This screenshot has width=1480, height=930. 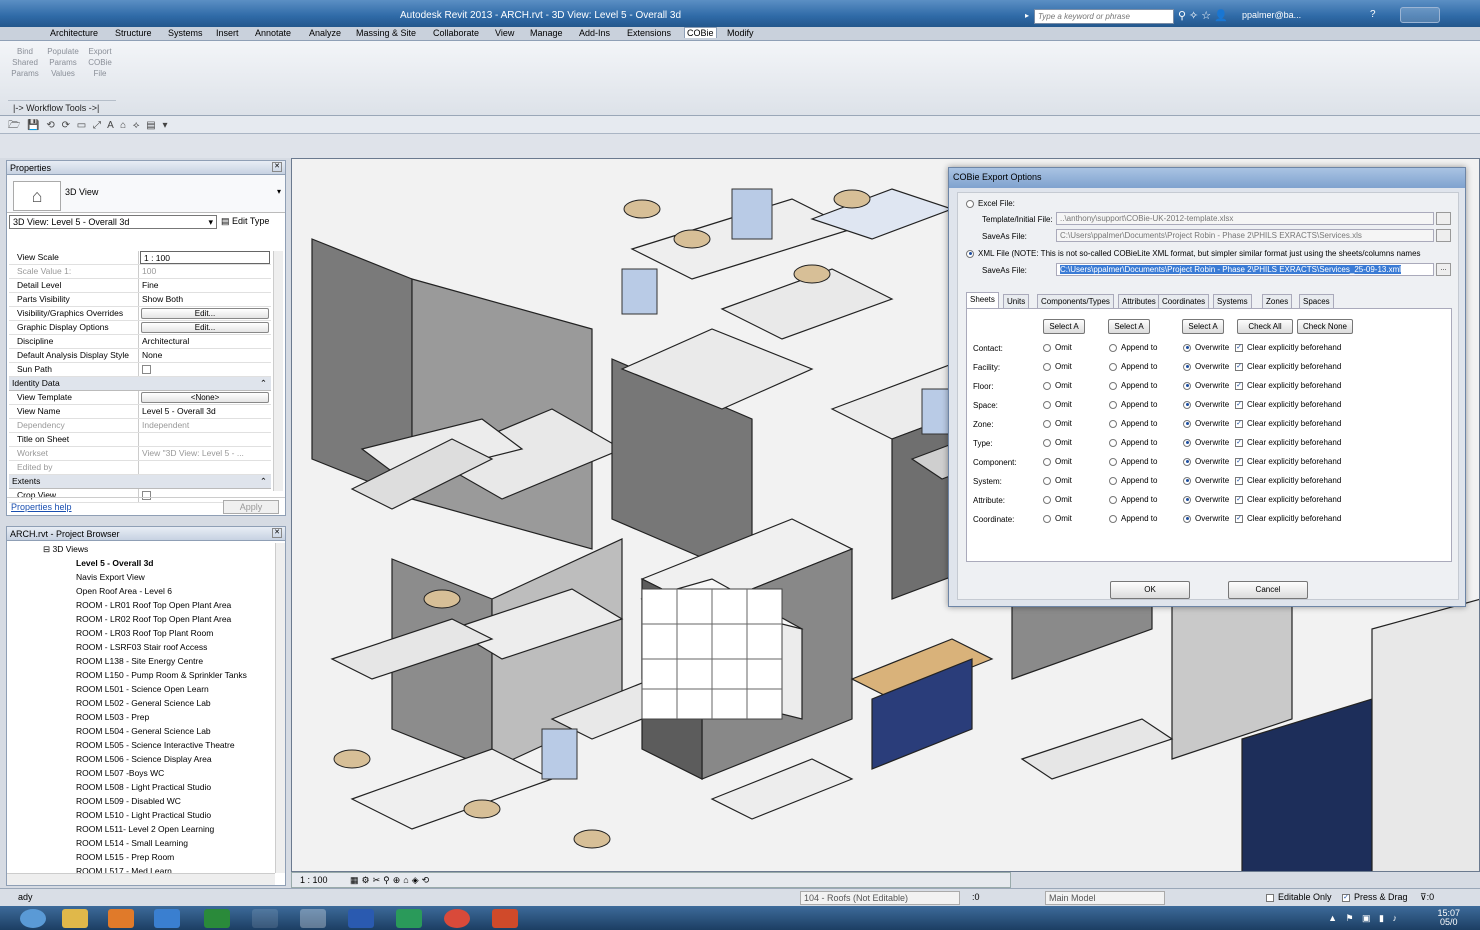 What do you see at coordinates (142, 662) in the screenshot?
I see `tree-node-view: ROOM L138 - Site Energy Centre` at bounding box center [142, 662].